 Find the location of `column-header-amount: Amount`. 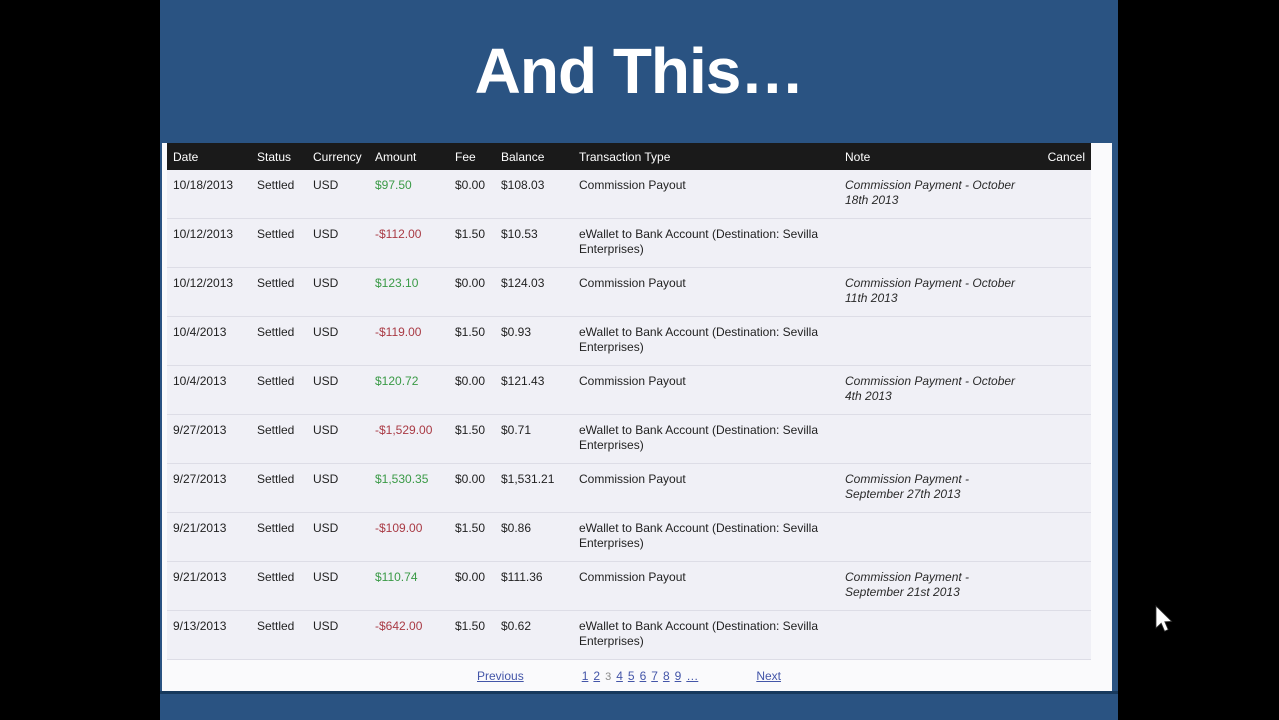

column-header-amount: Amount is located at coordinates (396, 156).